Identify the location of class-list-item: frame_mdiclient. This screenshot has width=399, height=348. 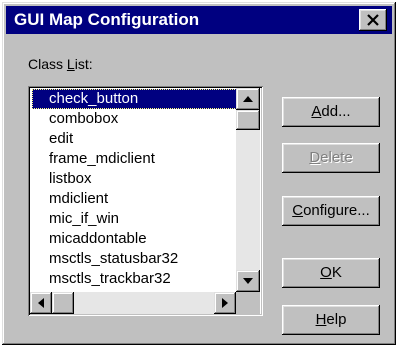
(134, 159).